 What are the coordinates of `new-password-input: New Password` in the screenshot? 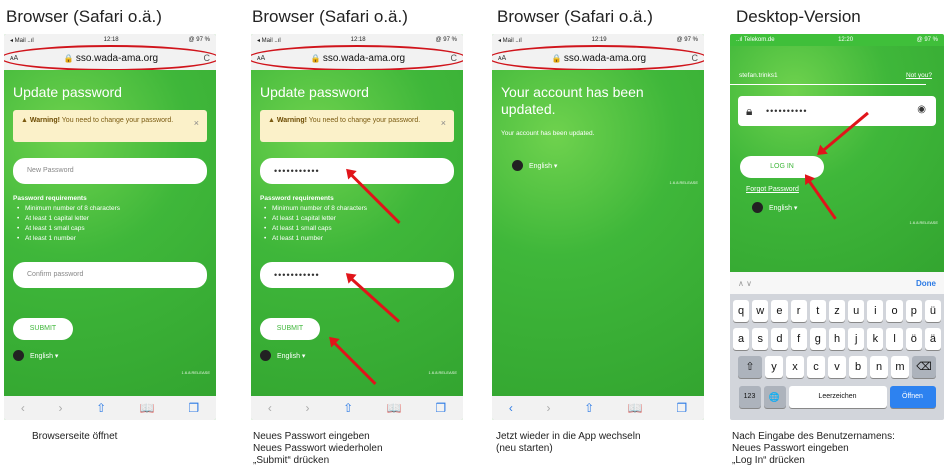 It's located at (110, 171).